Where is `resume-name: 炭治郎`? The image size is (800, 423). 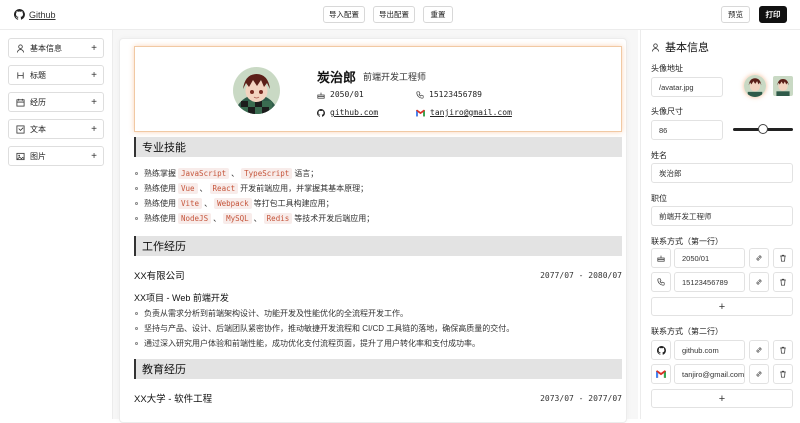
resume-name: 炭治郎 is located at coordinates (337, 77).